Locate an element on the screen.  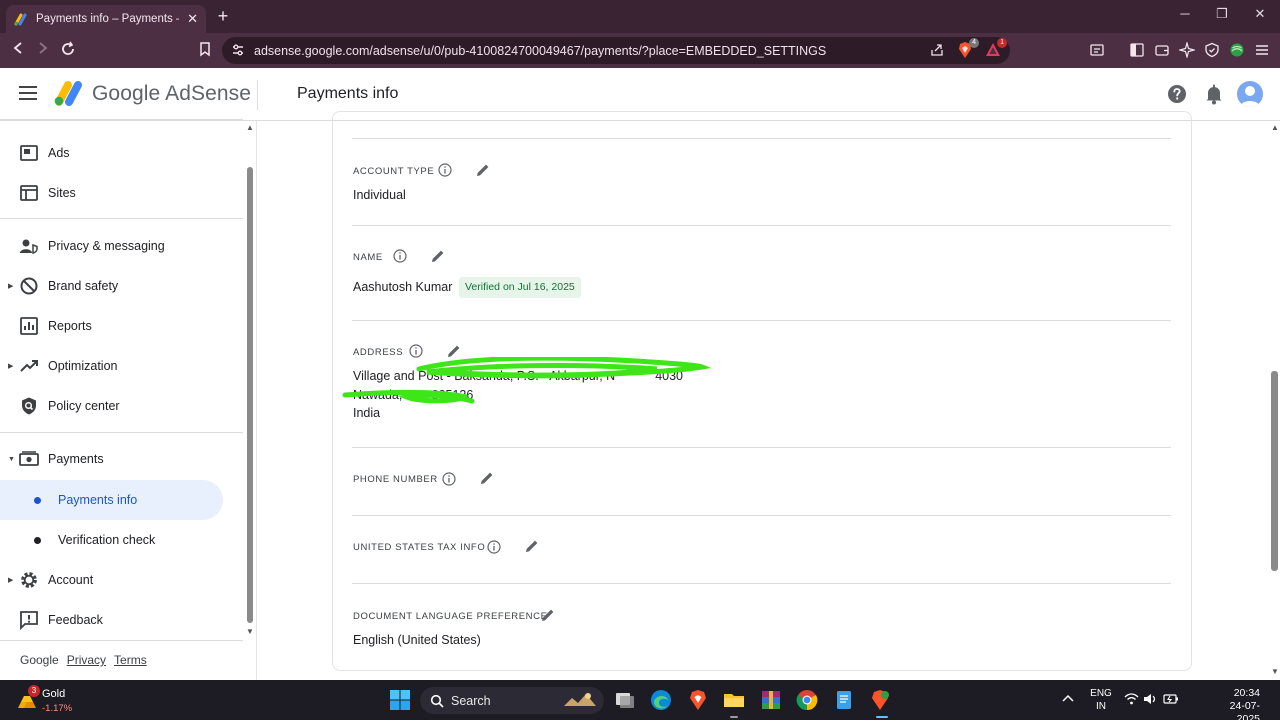
clock-date: 24-07-2025 is located at coordinates (1244, 712).